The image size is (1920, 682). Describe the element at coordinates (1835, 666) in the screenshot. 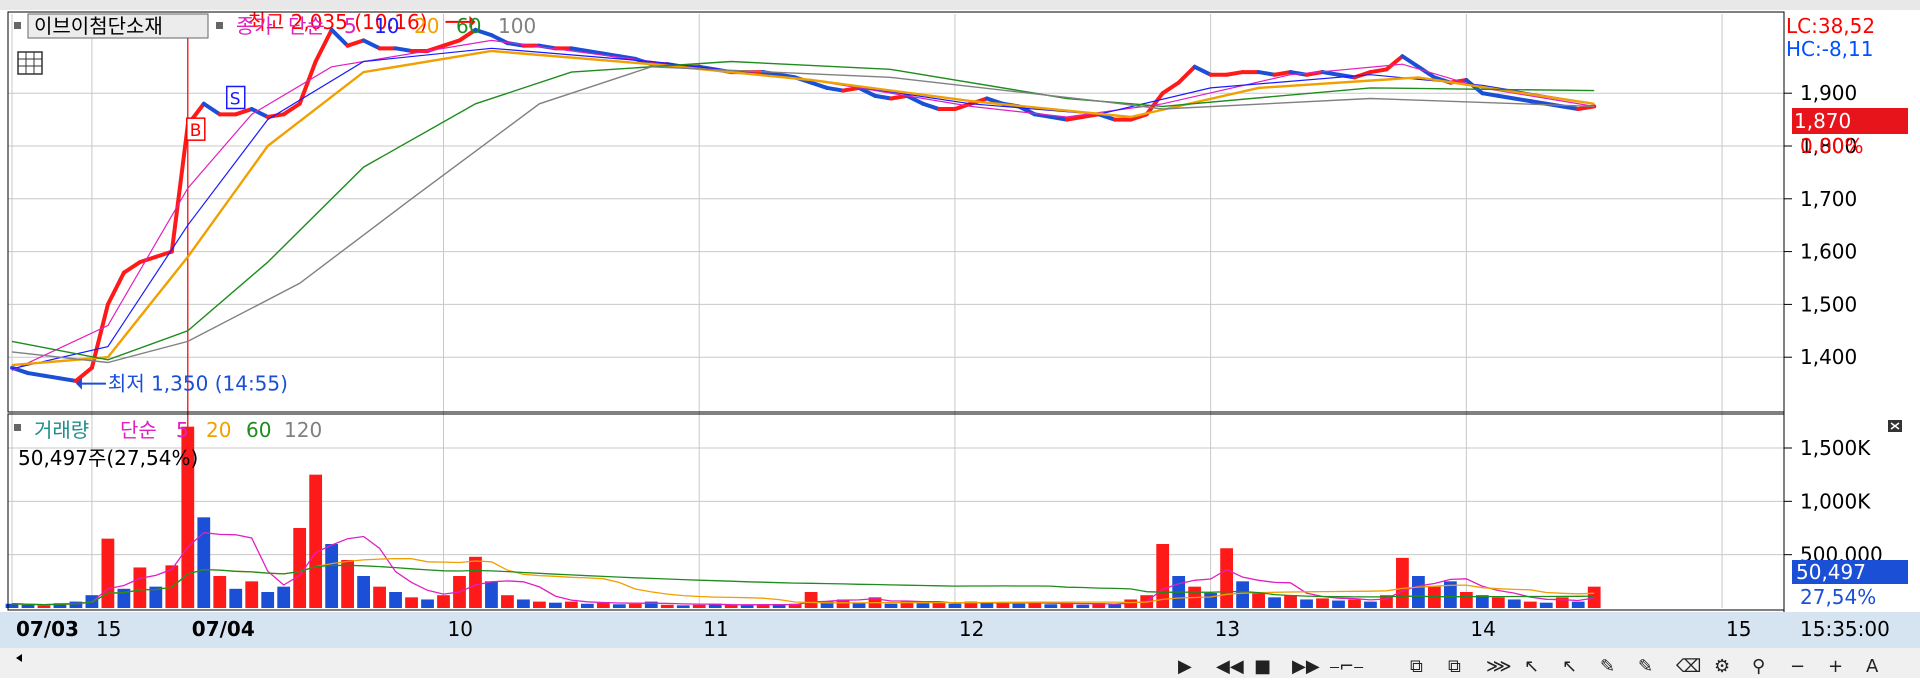

I see `plus-icon: +` at that location.